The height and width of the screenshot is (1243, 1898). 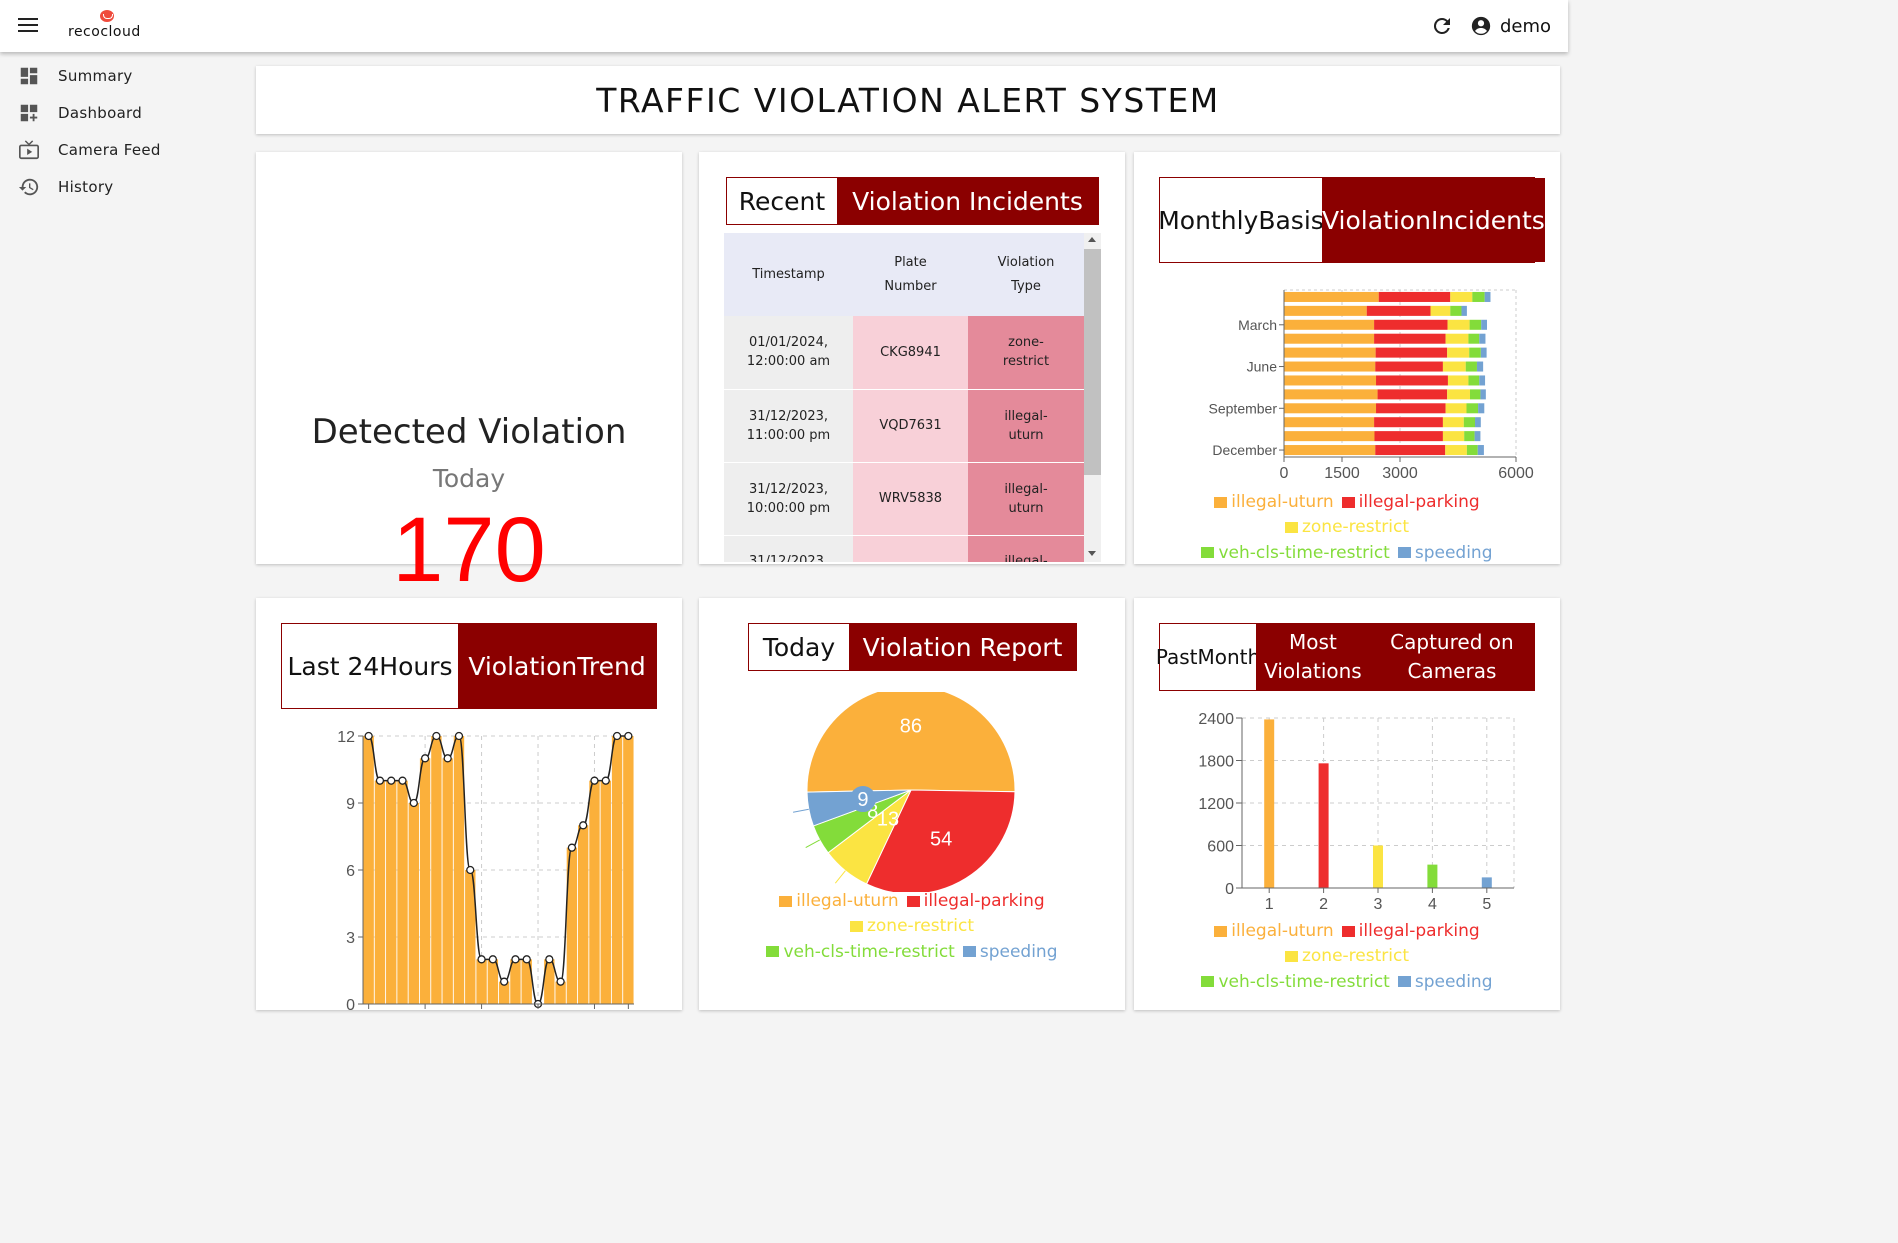 What do you see at coordinates (107, 27) in the screenshot?
I see `logo: recocloud` at bounding box center [107, 27].